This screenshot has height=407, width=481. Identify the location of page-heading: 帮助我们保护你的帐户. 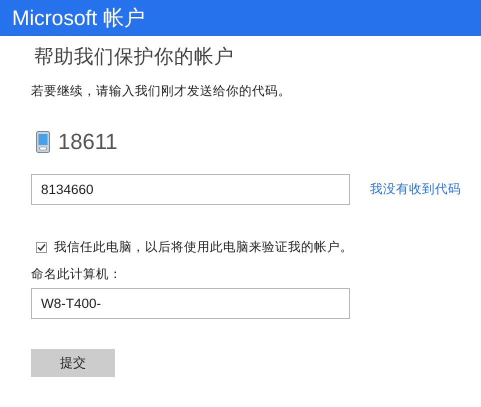
(134, 57).